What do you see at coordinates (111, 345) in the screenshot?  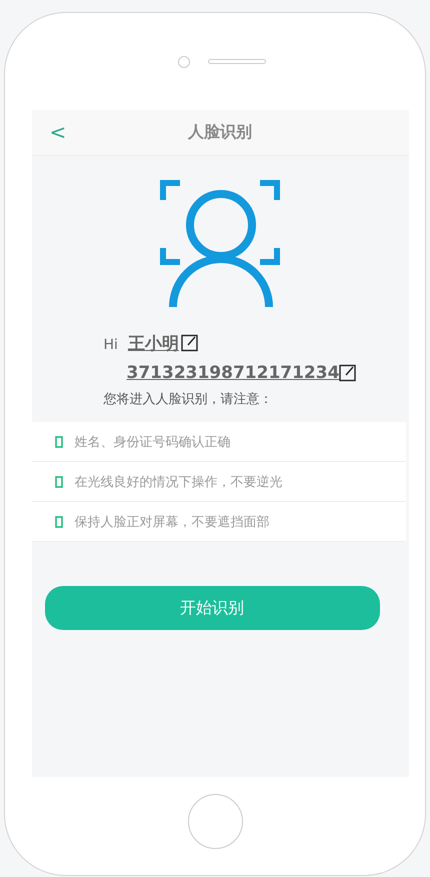 I see `greeting-label: Hi` at bounding box center [111, 345].